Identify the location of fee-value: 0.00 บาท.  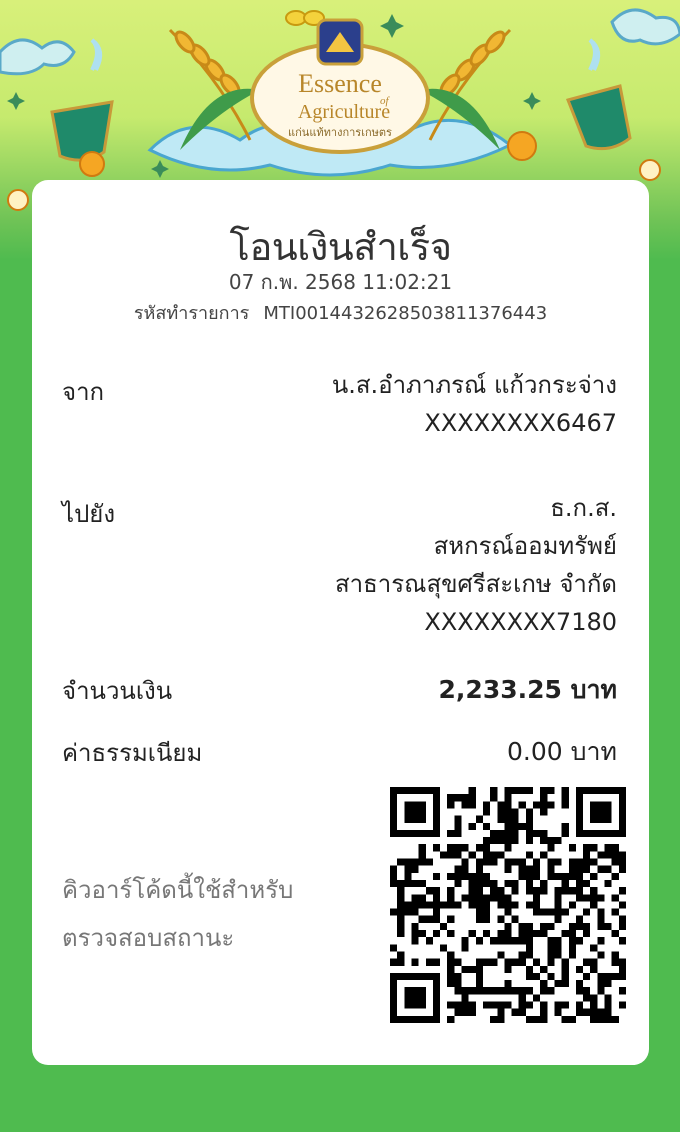
(562, 751).